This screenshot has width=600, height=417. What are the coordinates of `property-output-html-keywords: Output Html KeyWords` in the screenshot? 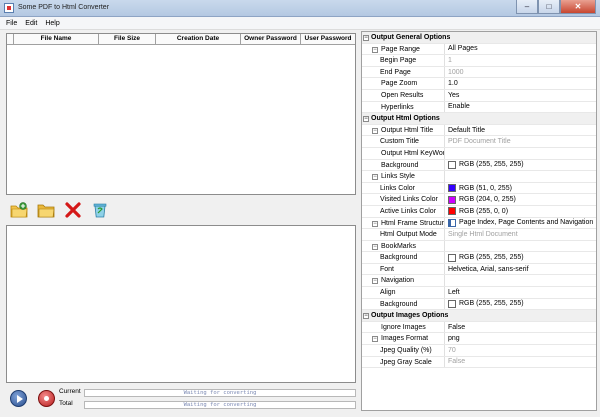 It's located at (479, 153).